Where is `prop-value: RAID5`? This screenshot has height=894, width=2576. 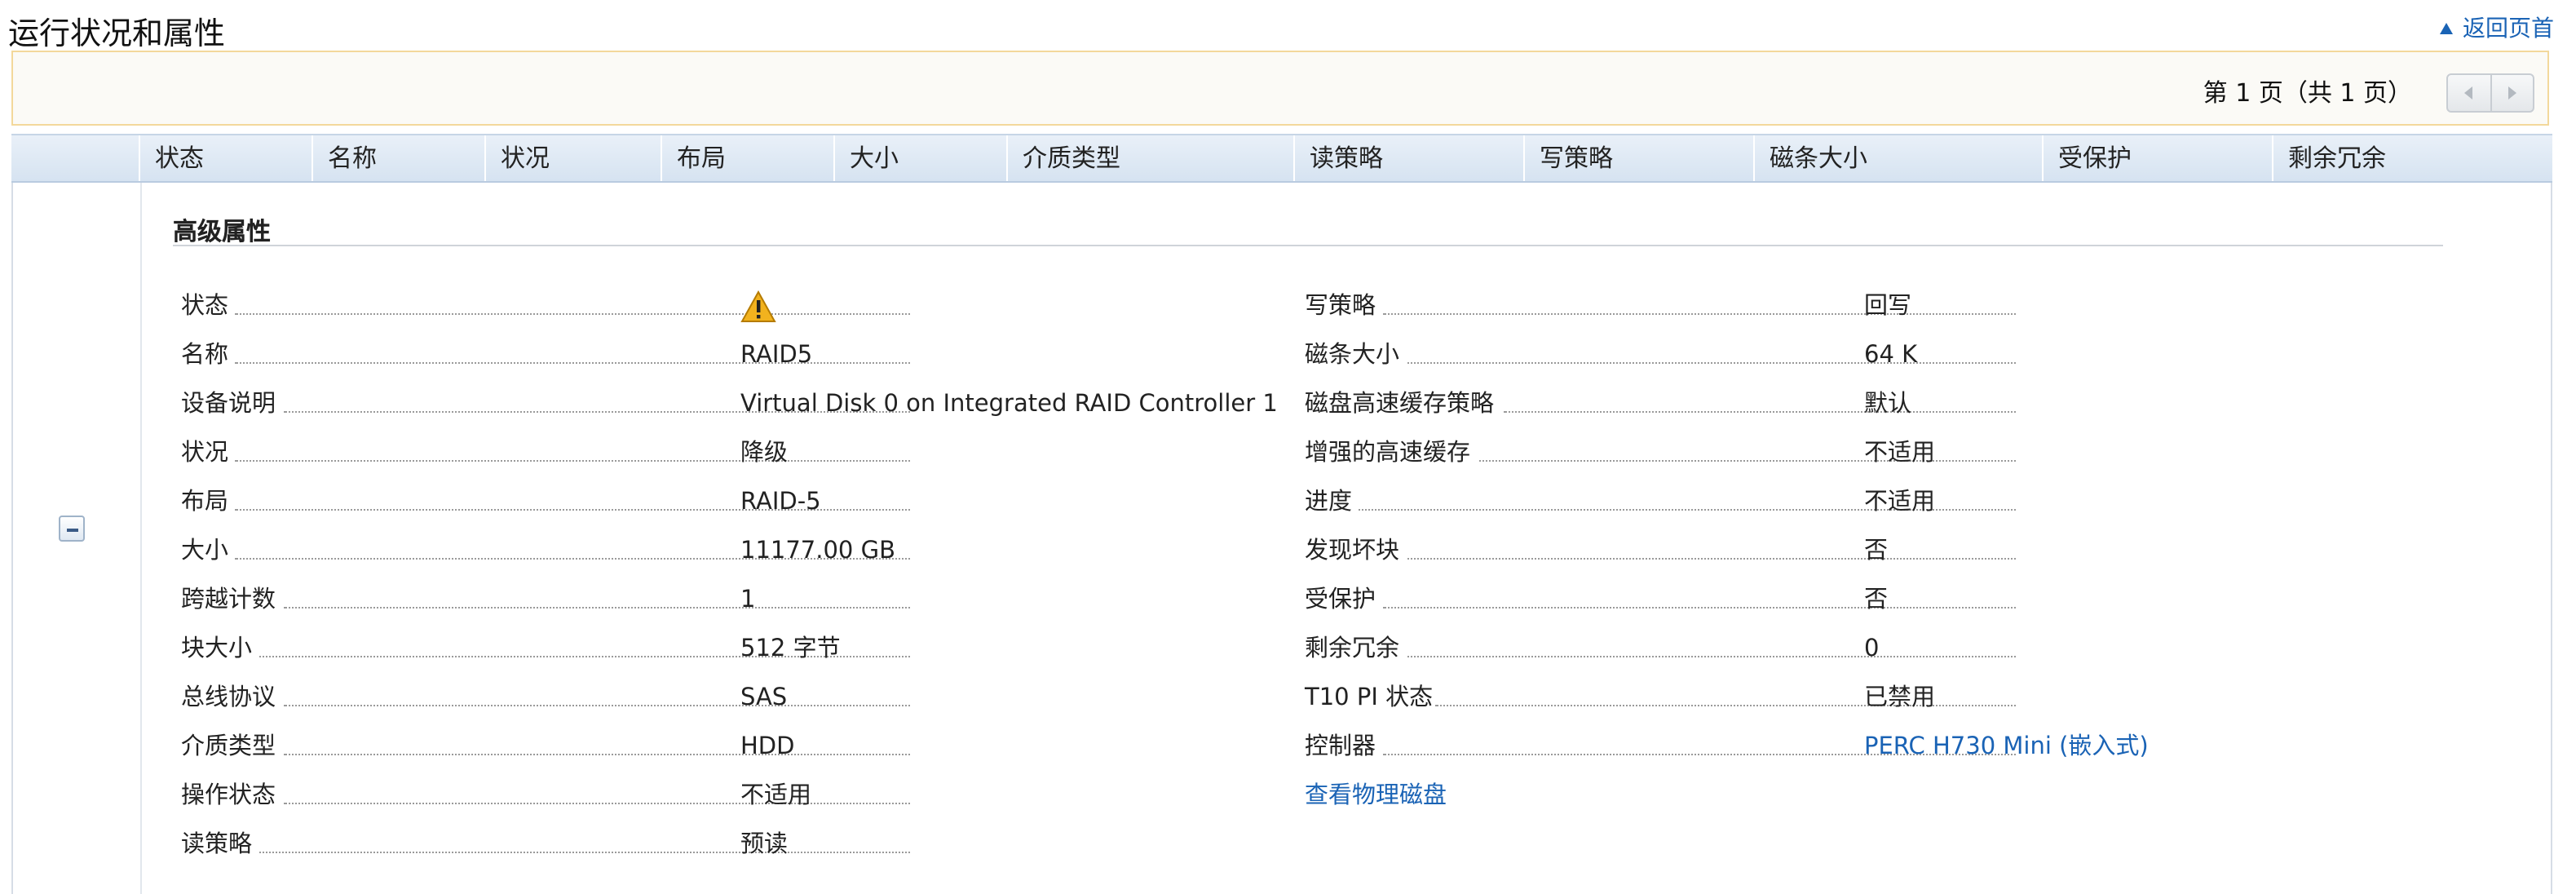 prop-value: RAID5 is located at coordinates (776, 356).